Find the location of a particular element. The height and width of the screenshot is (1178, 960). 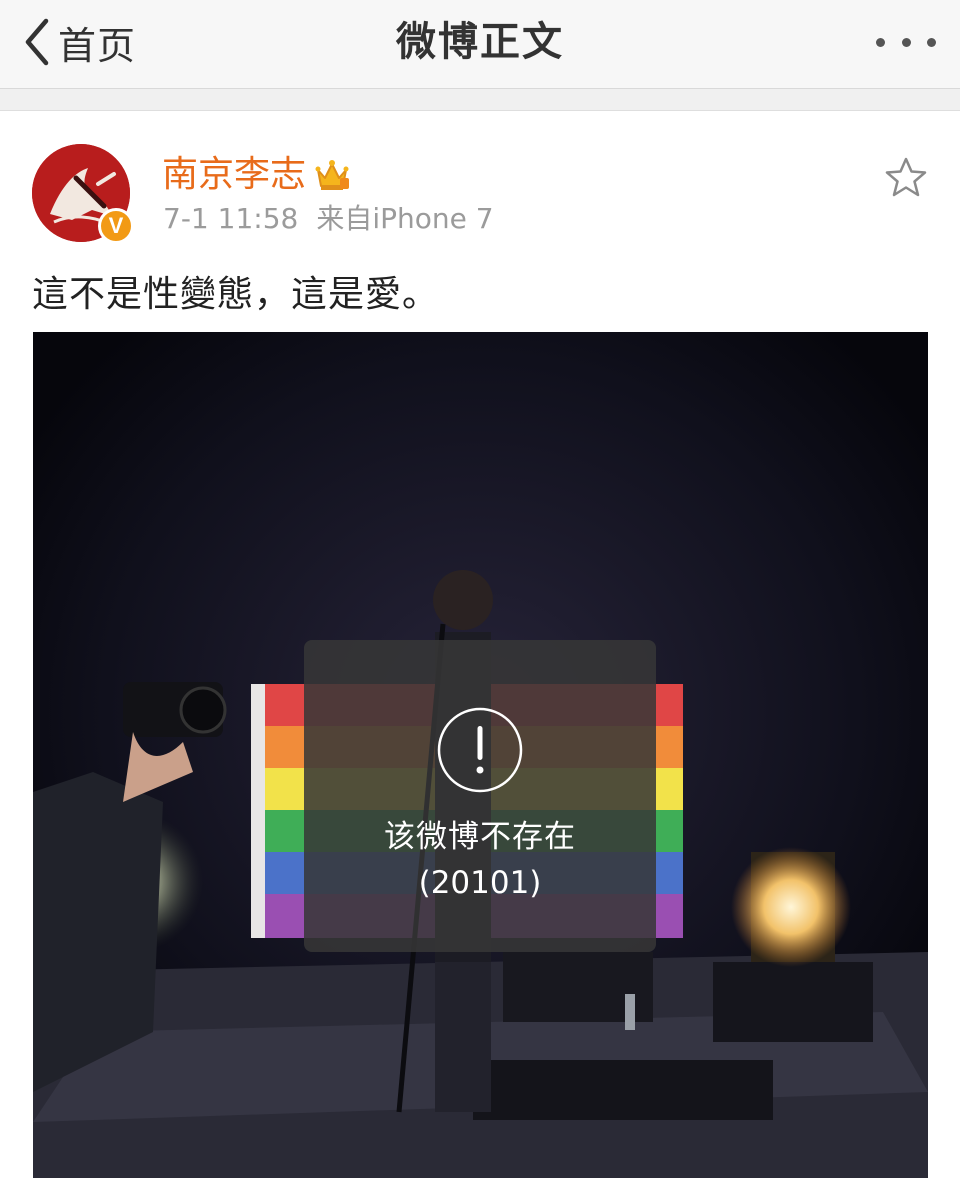

top-navigation-bar: 首页 微博正文 is located at coordinates (480, 44).